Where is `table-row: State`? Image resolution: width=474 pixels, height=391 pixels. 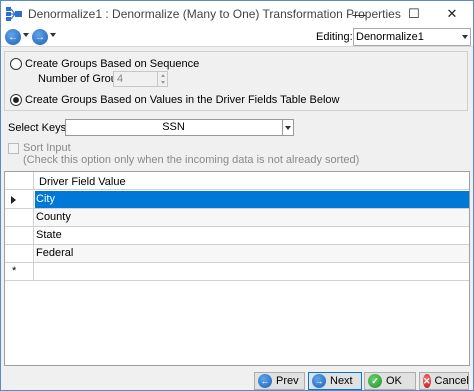 table-row: State is located at coordinates (237, 236).